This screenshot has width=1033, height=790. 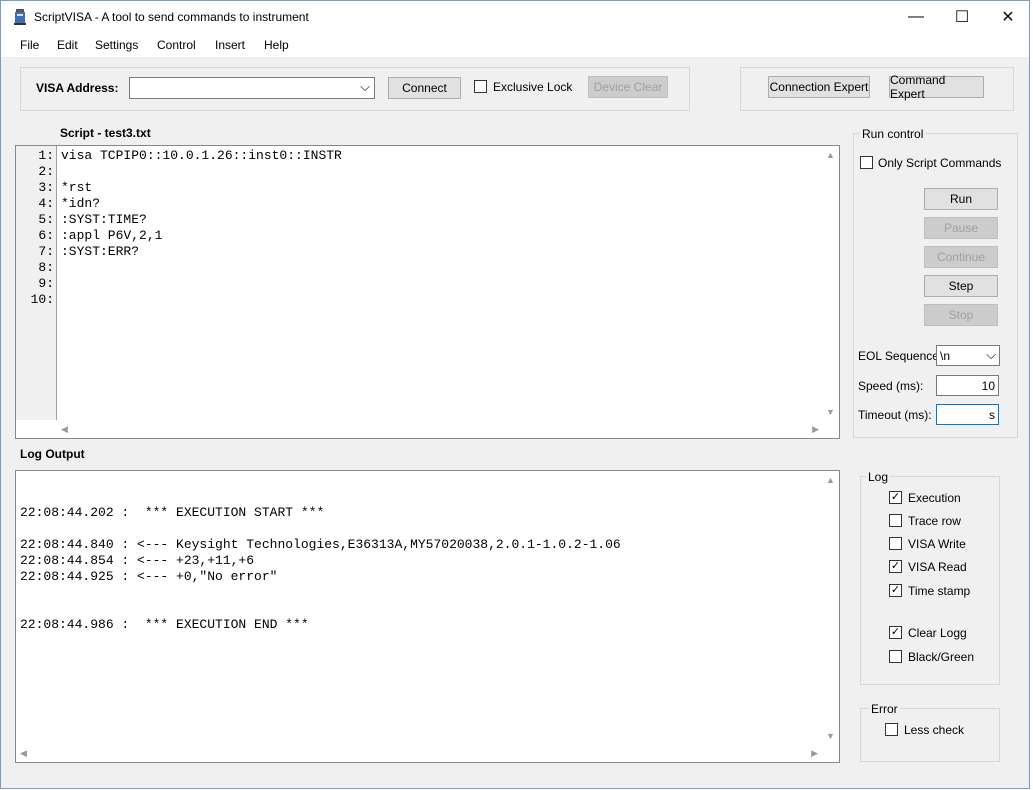 What do you see at coordinates (164, 624) in the screenshot?
I see `log-line: 22:08:44.986 : *** EXECUTION END ***` at bounding box center [164, 624].